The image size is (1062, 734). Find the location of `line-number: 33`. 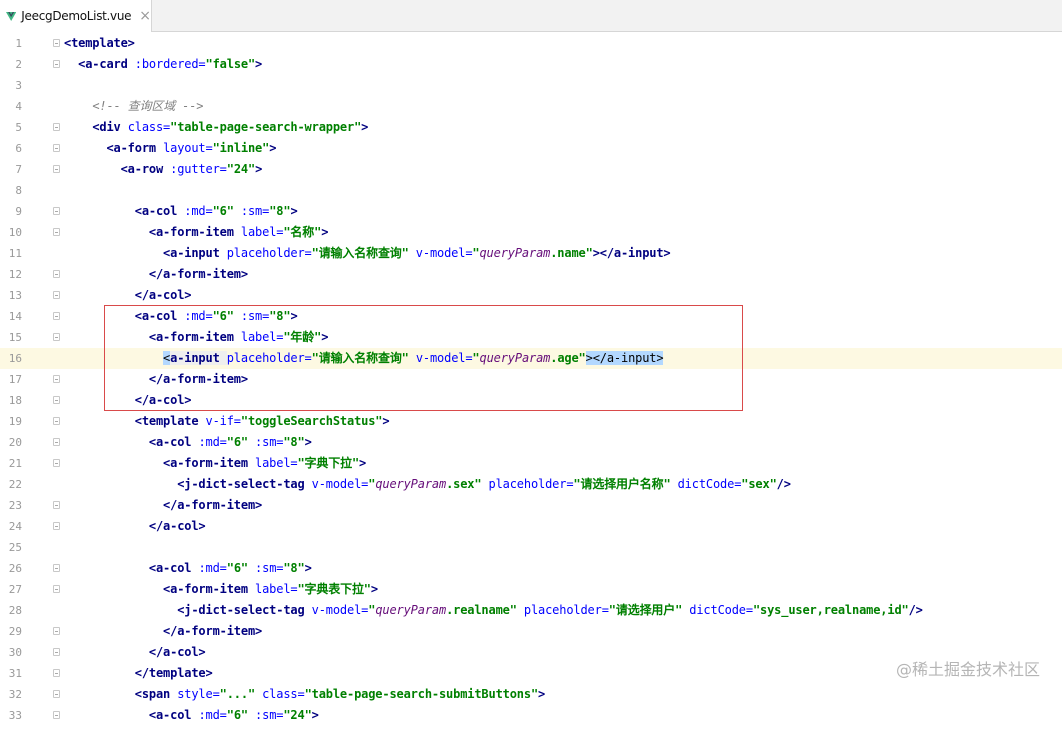

line-number: 33 is located at coordinates (15, 715).